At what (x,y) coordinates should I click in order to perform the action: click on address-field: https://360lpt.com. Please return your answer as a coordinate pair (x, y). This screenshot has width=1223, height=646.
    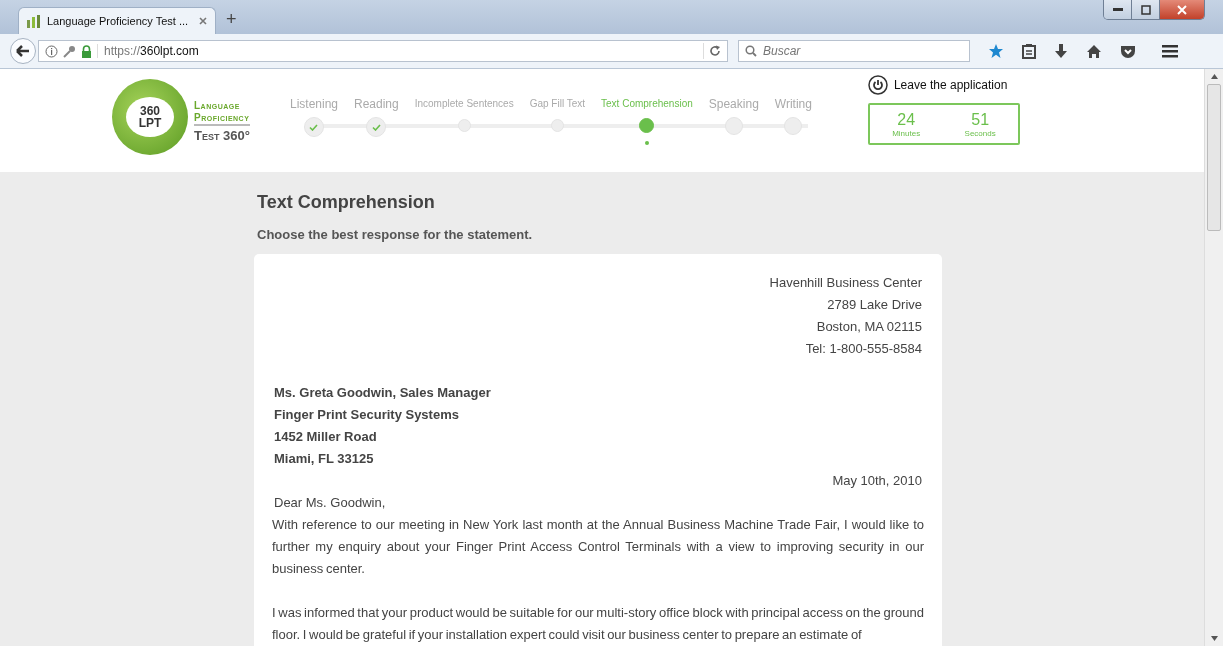
    Looking at the image, I should click on (383, 51).